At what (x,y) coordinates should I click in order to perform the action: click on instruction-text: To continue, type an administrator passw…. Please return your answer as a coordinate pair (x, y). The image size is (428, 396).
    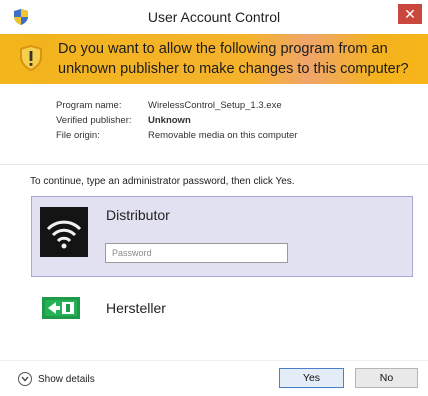
    Looking at the image, I should click on (162, 181).